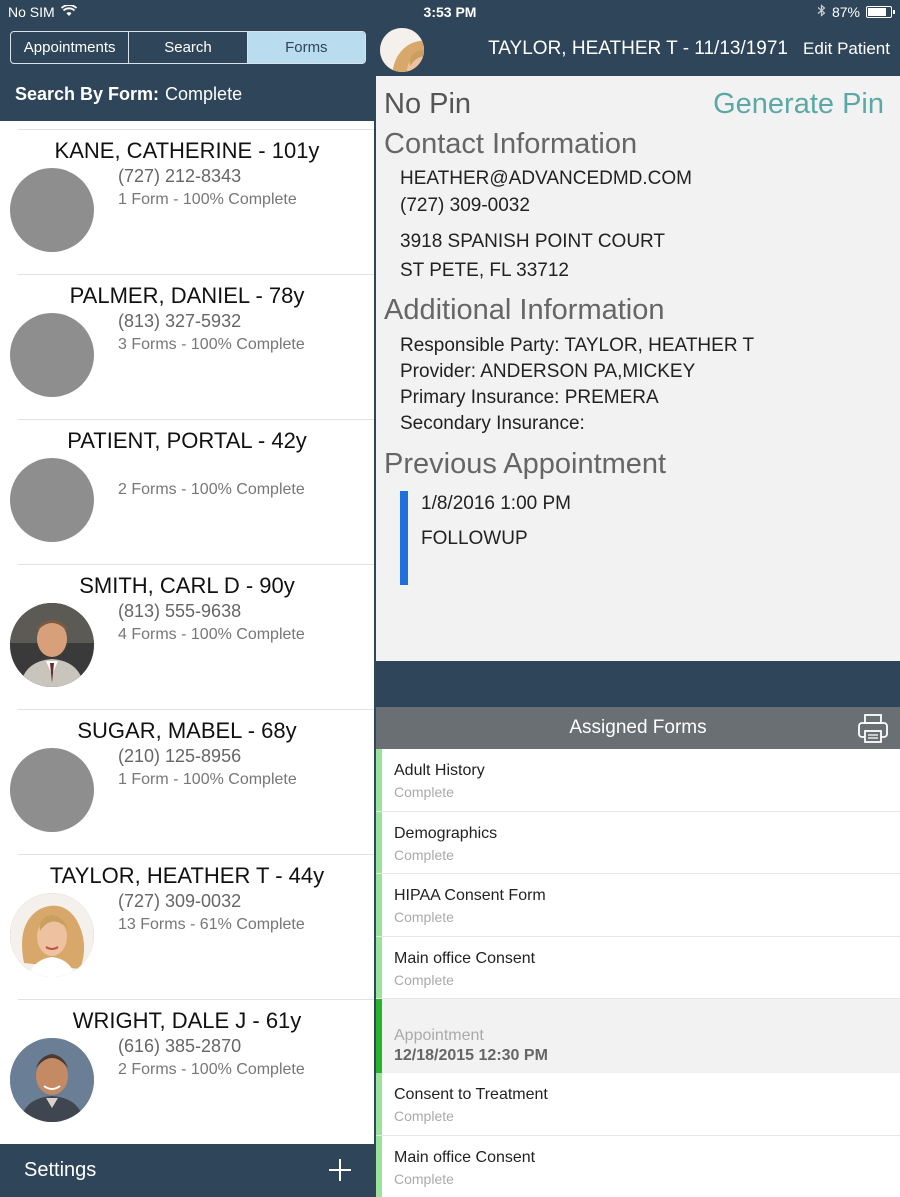  Describe the element at coordinates (471, 1055) in the screenshot. I see `appointment-date: 12/18/2015 12:30 PM` at that location.